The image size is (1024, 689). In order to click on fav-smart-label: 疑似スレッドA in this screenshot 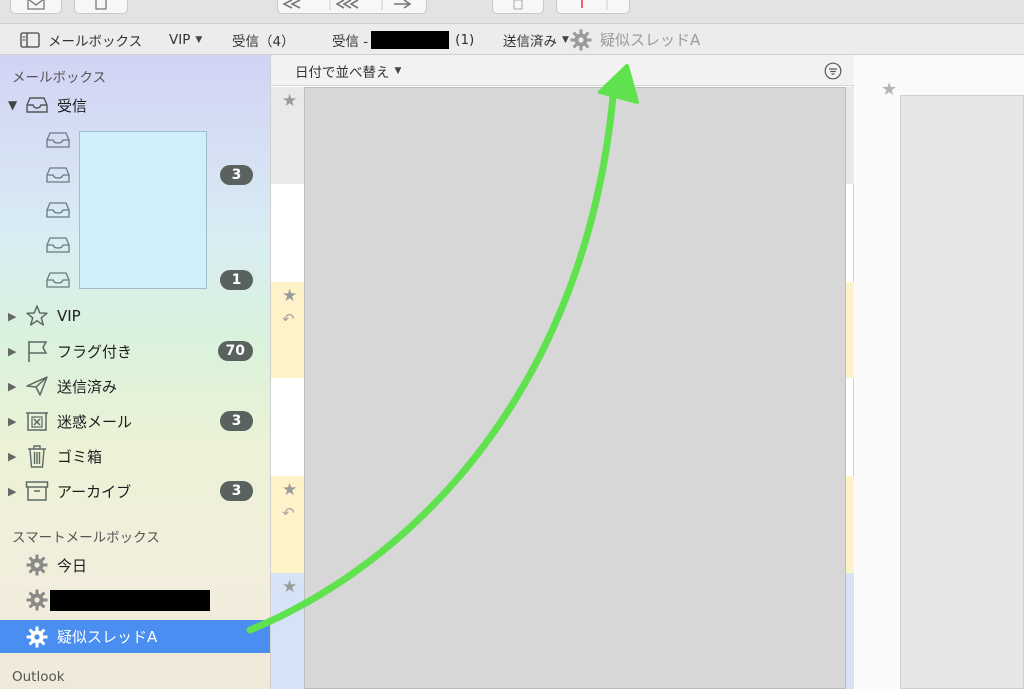, I will do `click(650, 40)`.